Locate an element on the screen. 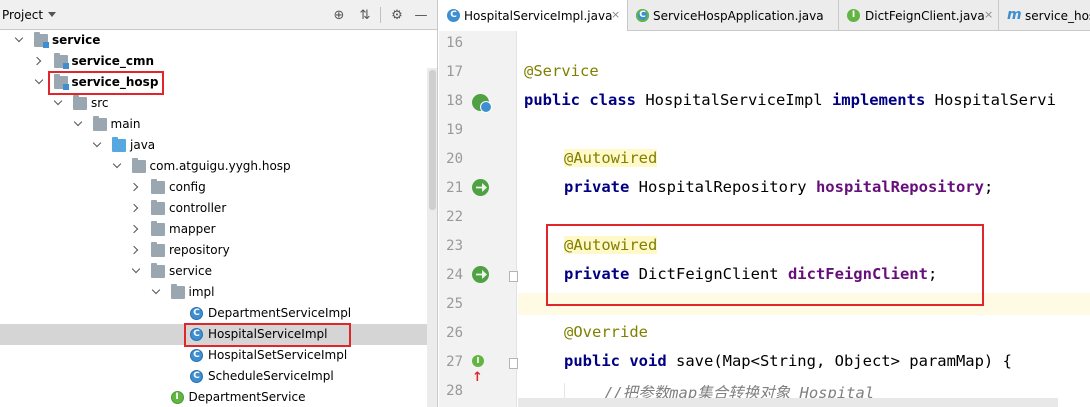  tree-node: I DepartmentService is located at coordinates (218, 397).